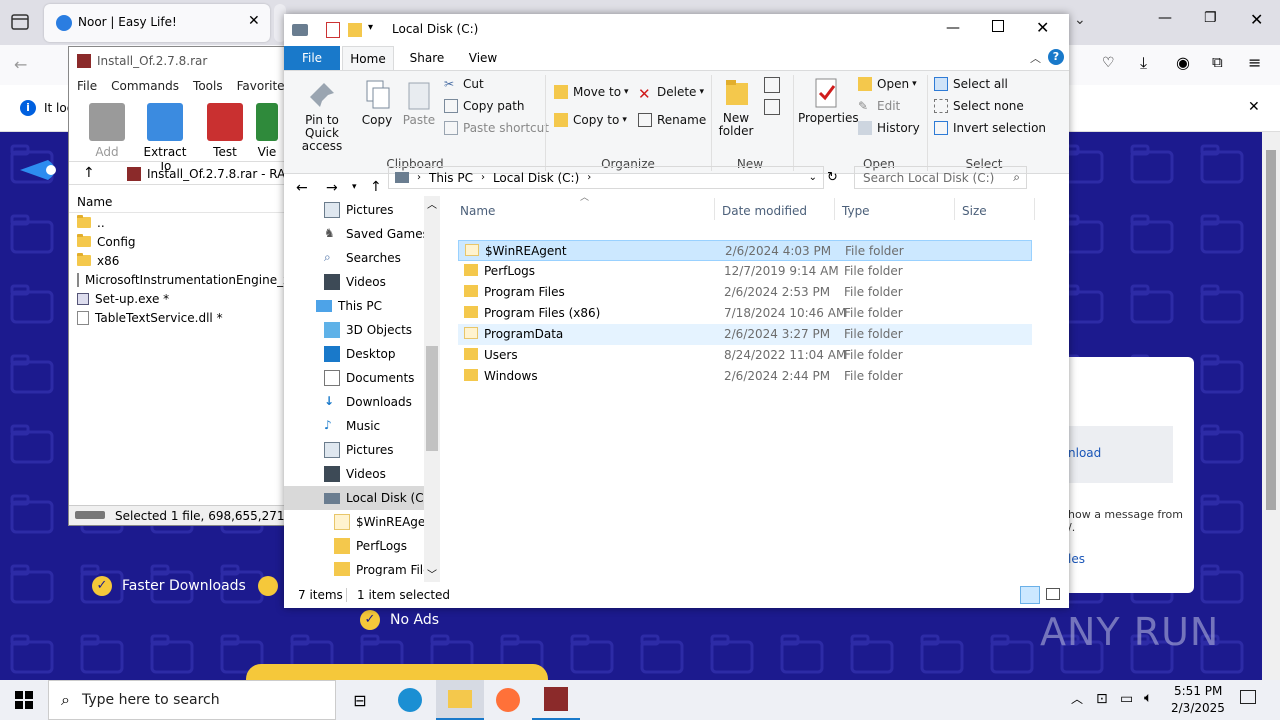 Image resolution: width=1280 pixels, height=720 pixels. Describe the element at coordinates (828, 101) in the screenshot. I see `properties-button: Properties` at that location.